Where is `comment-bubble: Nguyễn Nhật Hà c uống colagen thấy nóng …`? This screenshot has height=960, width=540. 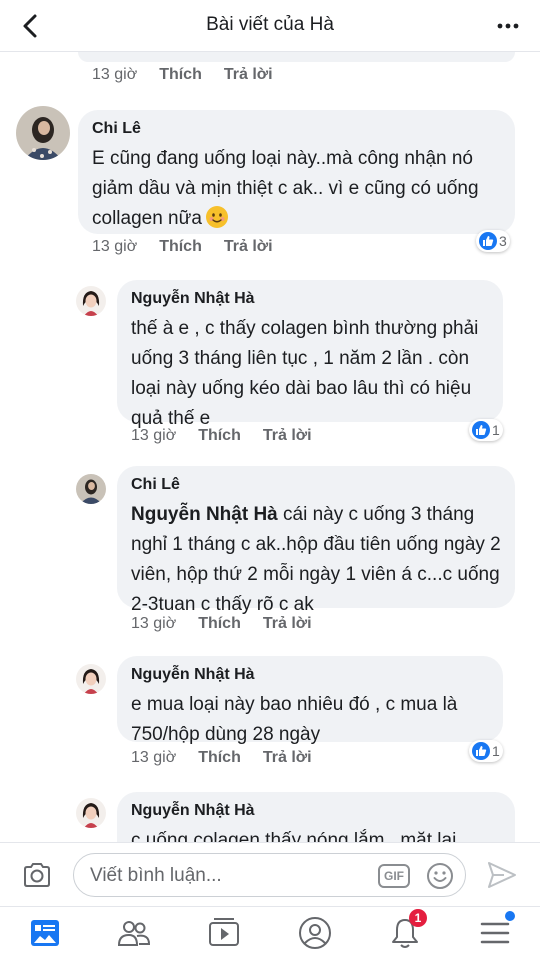
comment-bubble: Nguyễn Nhật Hà c uống colagen thấy nóng … is located at coordinates (316, 817).